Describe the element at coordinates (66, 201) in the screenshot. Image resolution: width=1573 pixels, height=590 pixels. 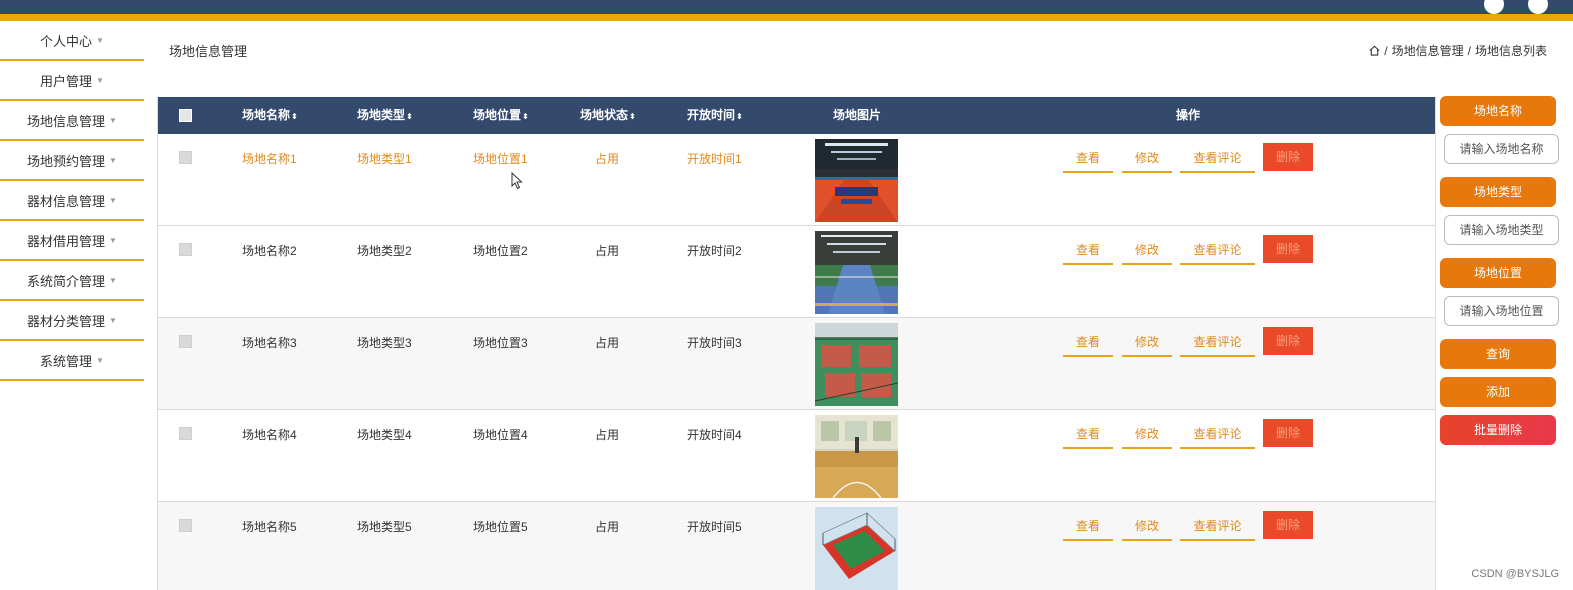
I see `sidebar-item-label: 器材信息管理` at that location.